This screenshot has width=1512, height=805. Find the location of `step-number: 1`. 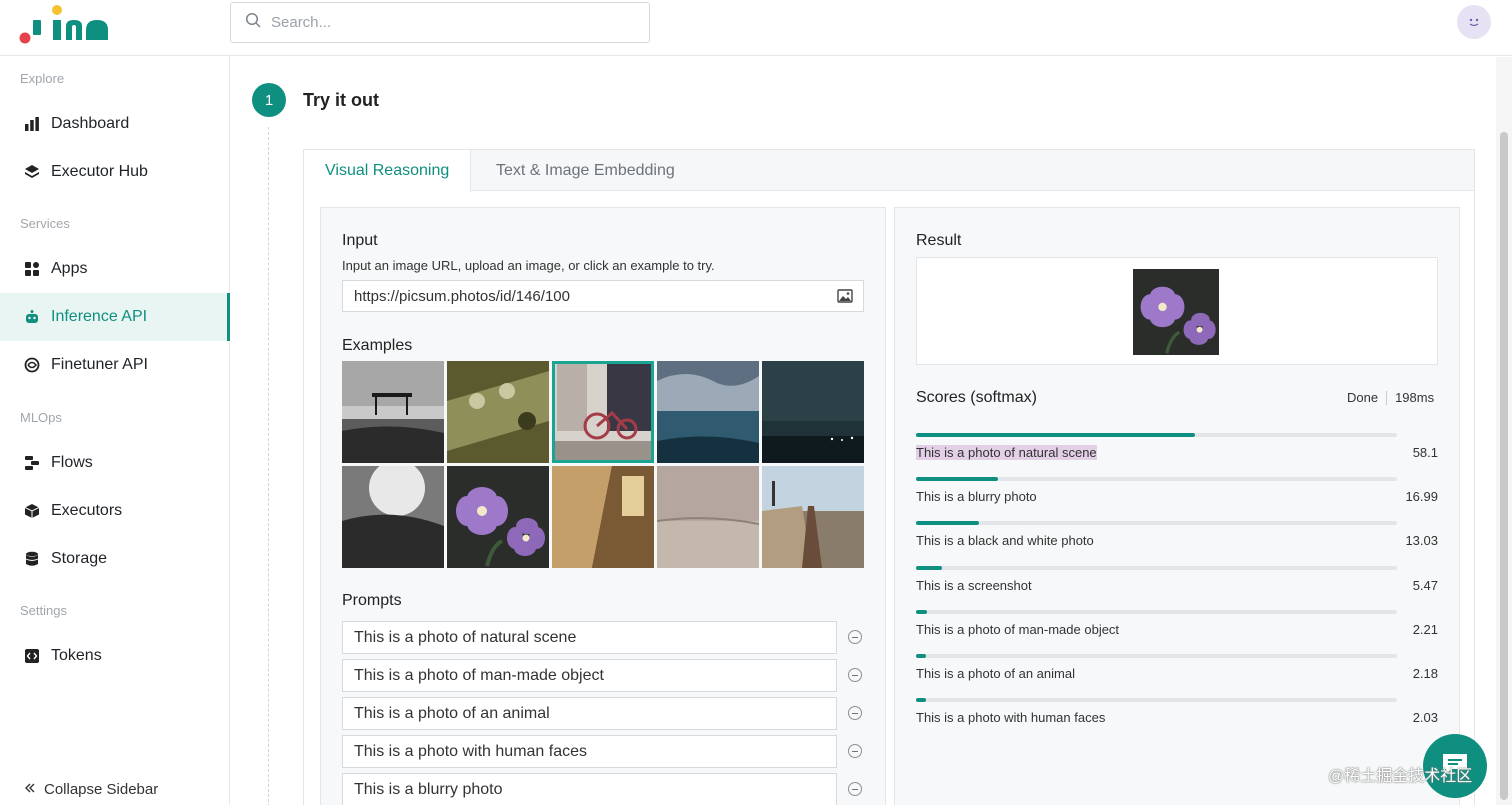

step-number: 1 is located at coordinates (269, 100).